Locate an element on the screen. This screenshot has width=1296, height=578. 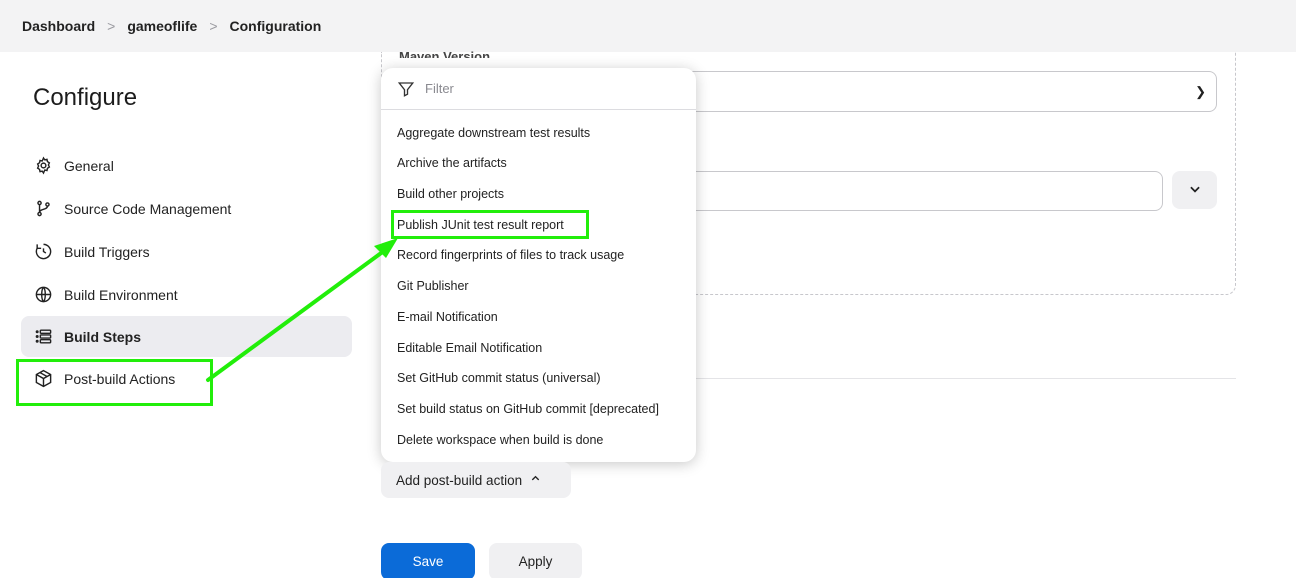
add-post-build-action-button: Add post-build action is located at coordinates (476, 480).